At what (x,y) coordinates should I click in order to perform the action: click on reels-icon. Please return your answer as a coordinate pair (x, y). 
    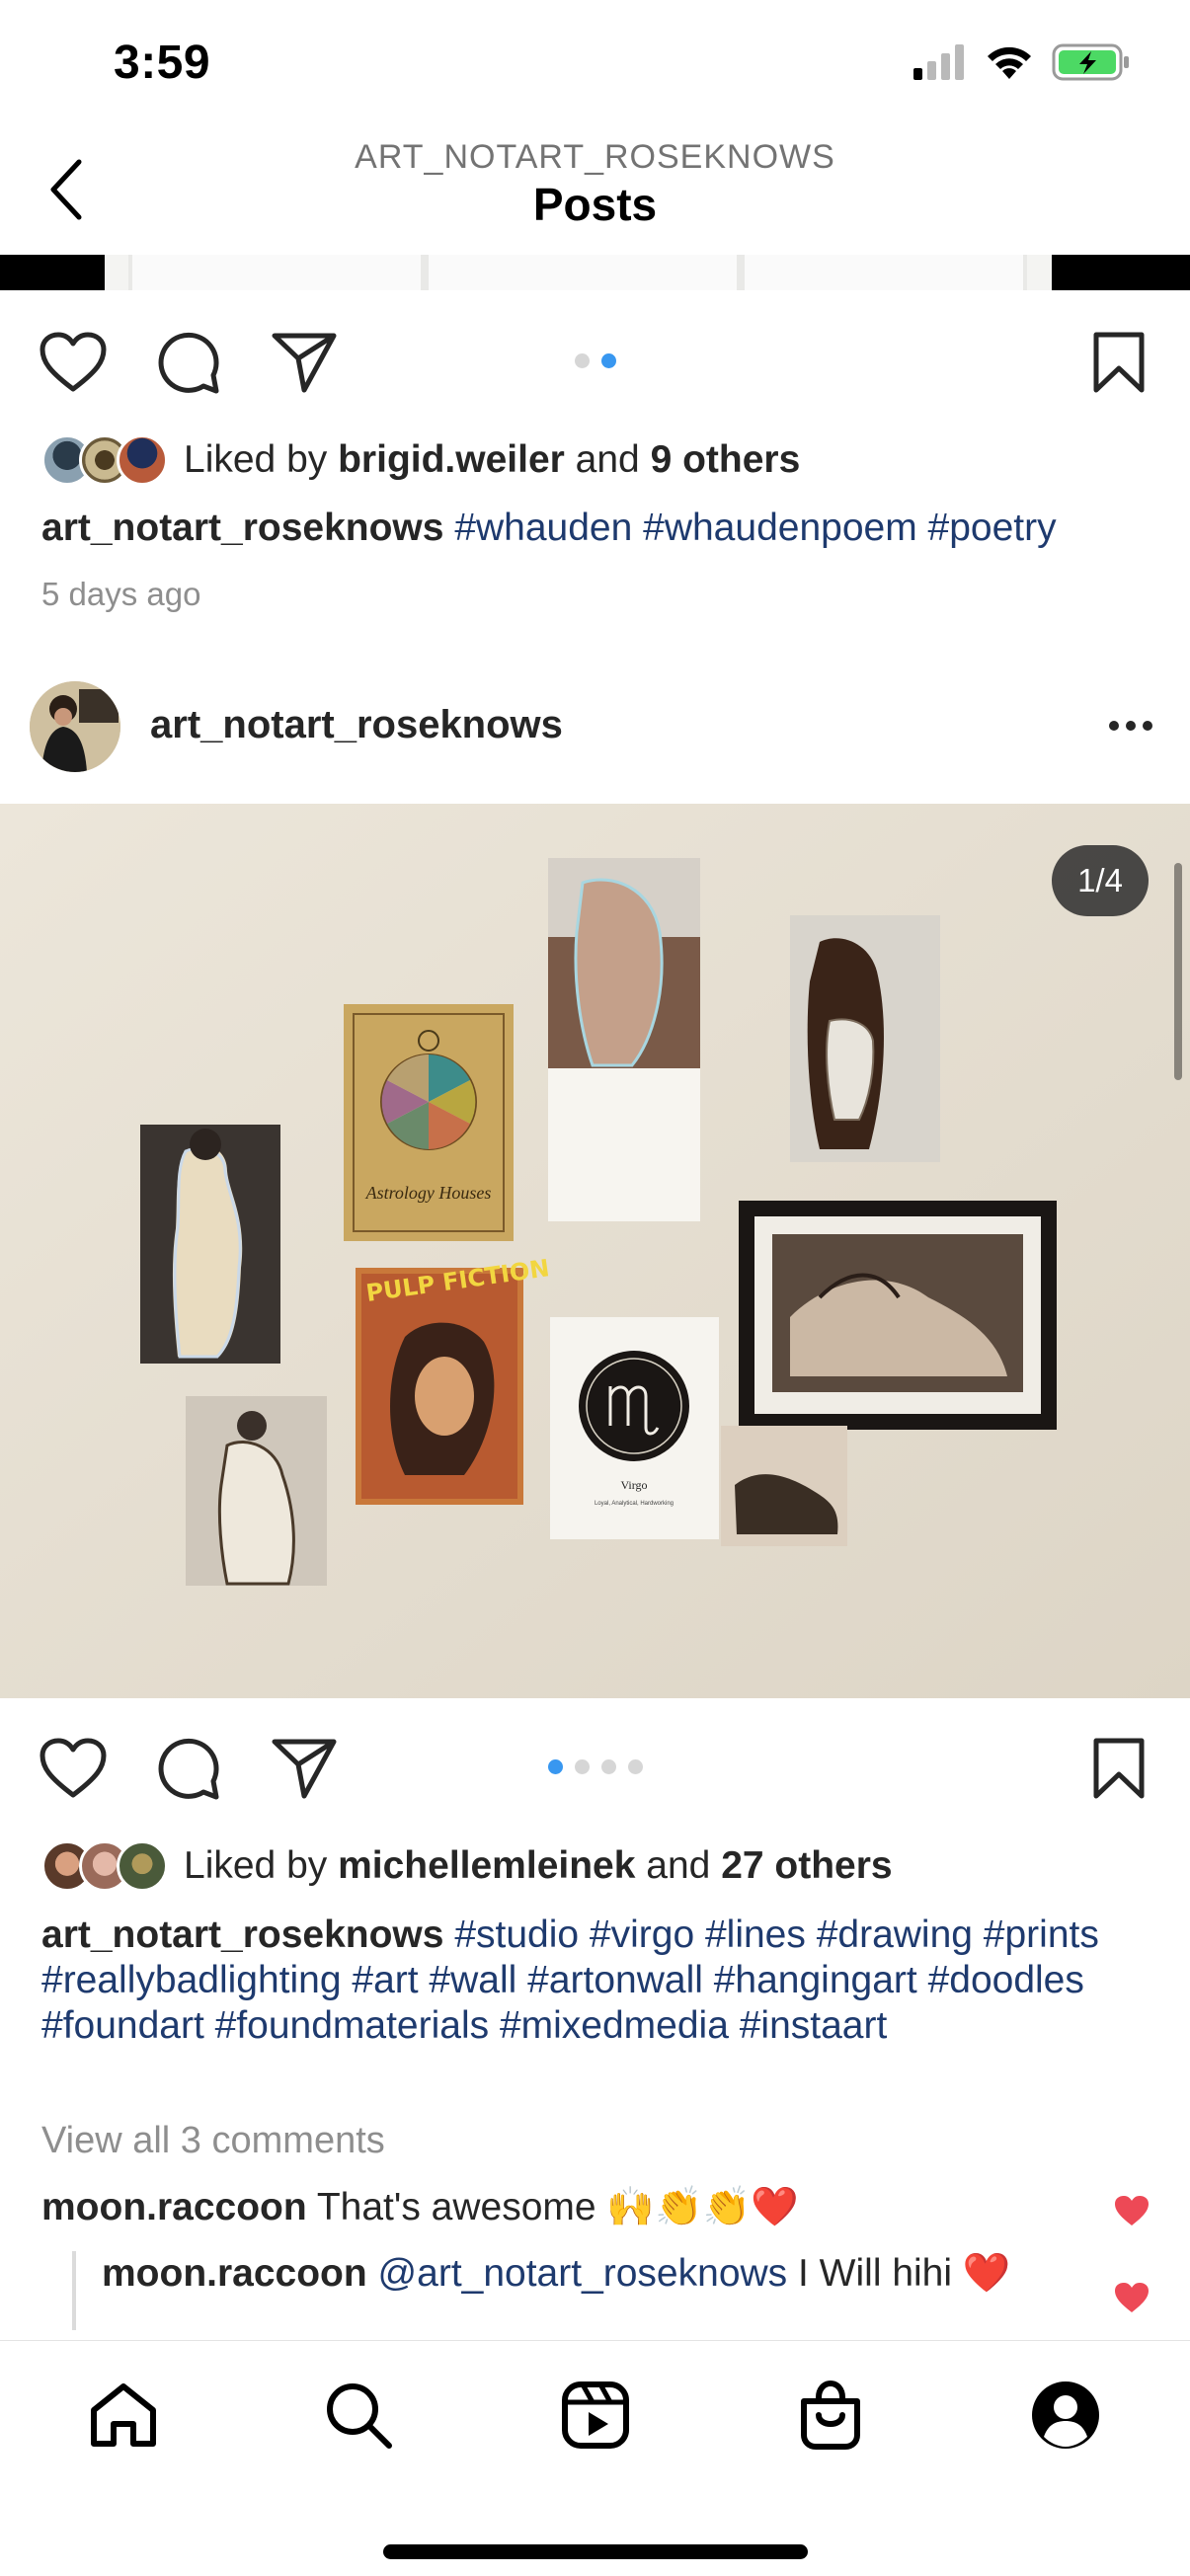
    Looking at the image, I should click on (595, 2415).